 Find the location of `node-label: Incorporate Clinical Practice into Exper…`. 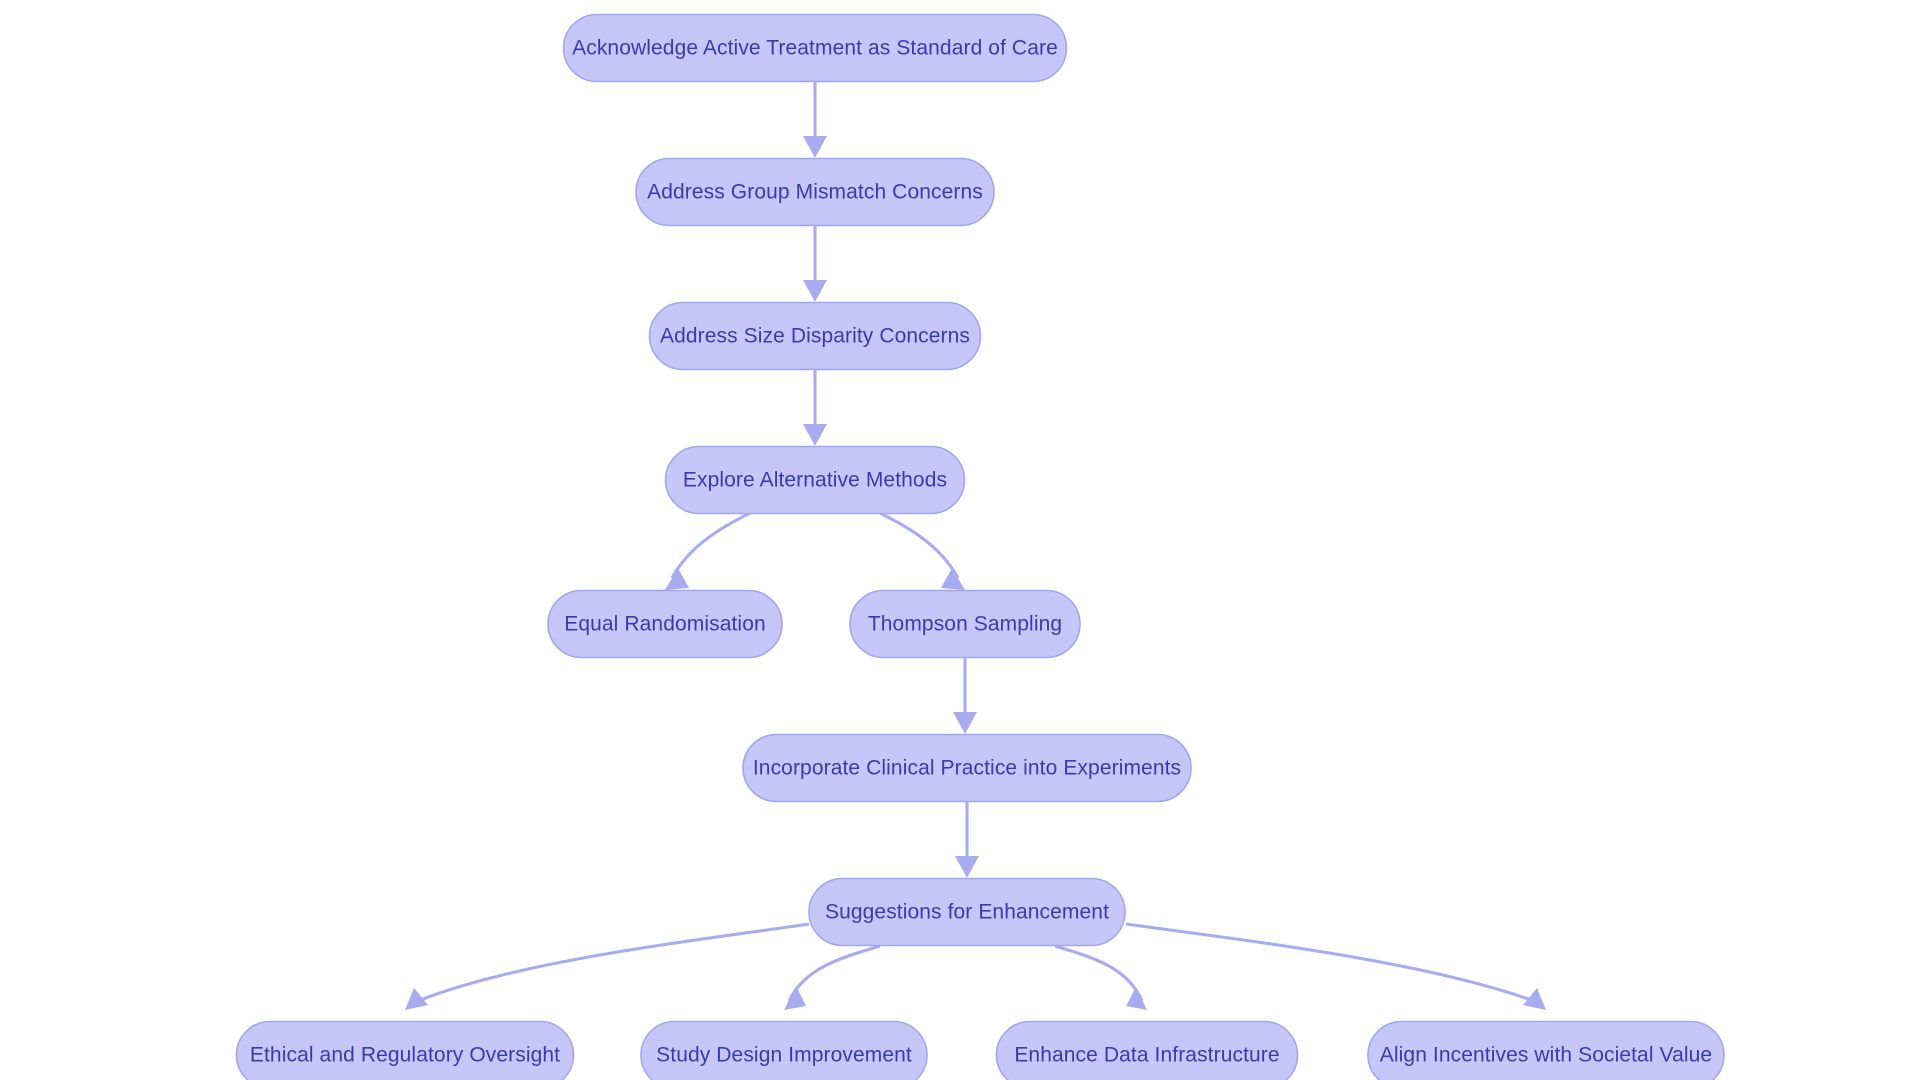

node-label: Incorporate Clinical Practice into Exper… is located at coordinates (967, 768).